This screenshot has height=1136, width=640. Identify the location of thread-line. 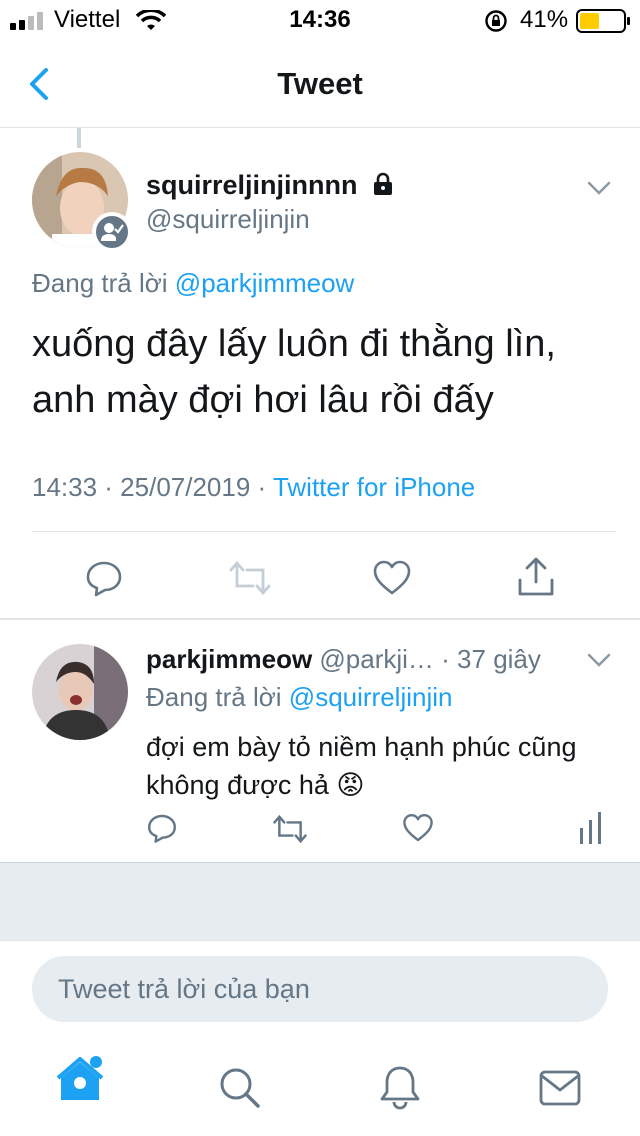
(79, 138).